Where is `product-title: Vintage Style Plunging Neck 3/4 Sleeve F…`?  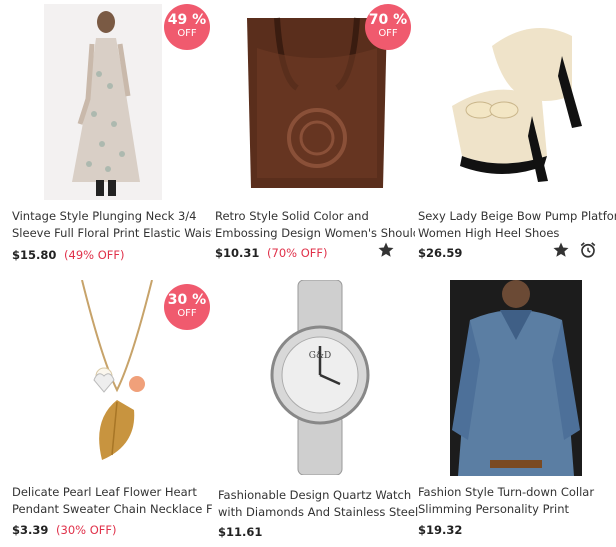
product-title: Vintage Style Plunging Neck 3/4 Sleeve F… is located at coordinates (112, 225).